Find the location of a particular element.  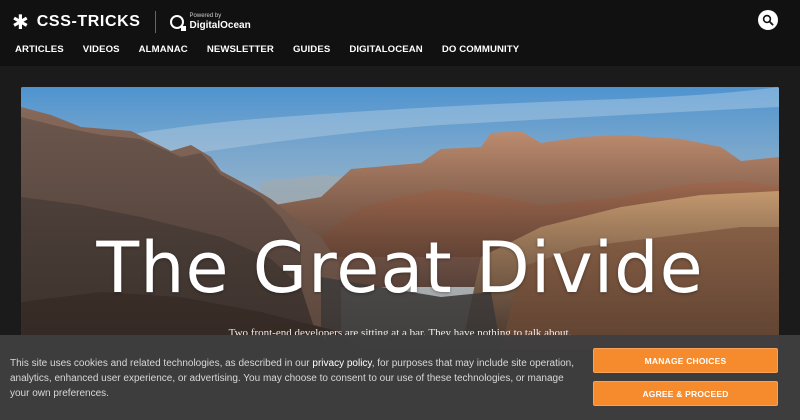

nav-item-guides: GUIDES is located at coordinates (311, 51).